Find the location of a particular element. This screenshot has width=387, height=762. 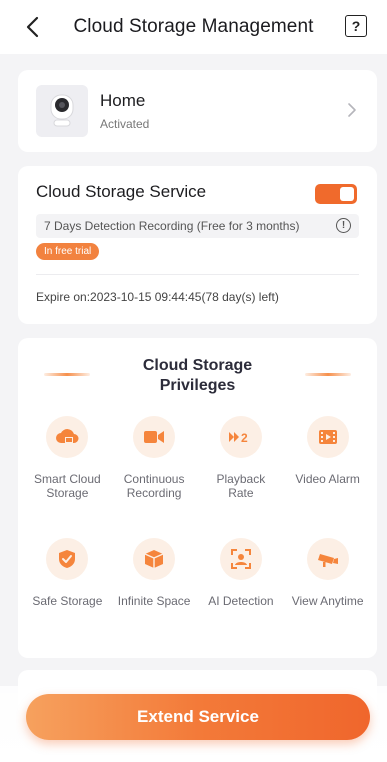

camera-device-icon is located at coordinates (62, 110).